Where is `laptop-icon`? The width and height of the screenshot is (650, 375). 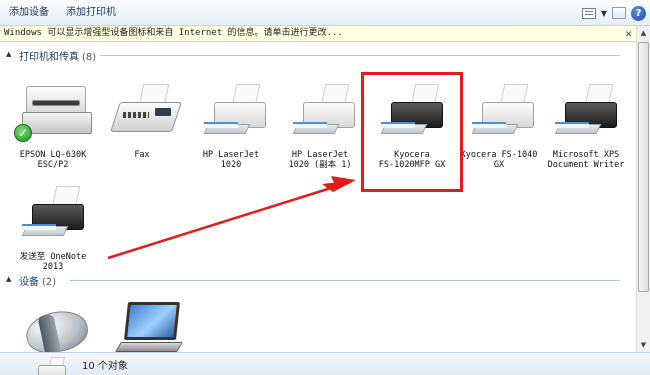 laptop-icon is located at coordinates (149, 326).